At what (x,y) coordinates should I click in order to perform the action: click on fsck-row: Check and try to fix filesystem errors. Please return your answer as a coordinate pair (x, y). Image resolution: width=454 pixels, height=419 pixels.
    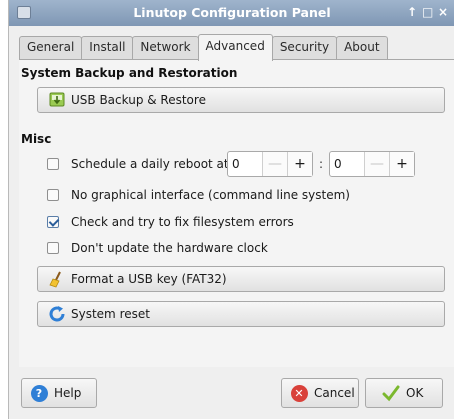
    Looking at the image, I should click on (170, 222).